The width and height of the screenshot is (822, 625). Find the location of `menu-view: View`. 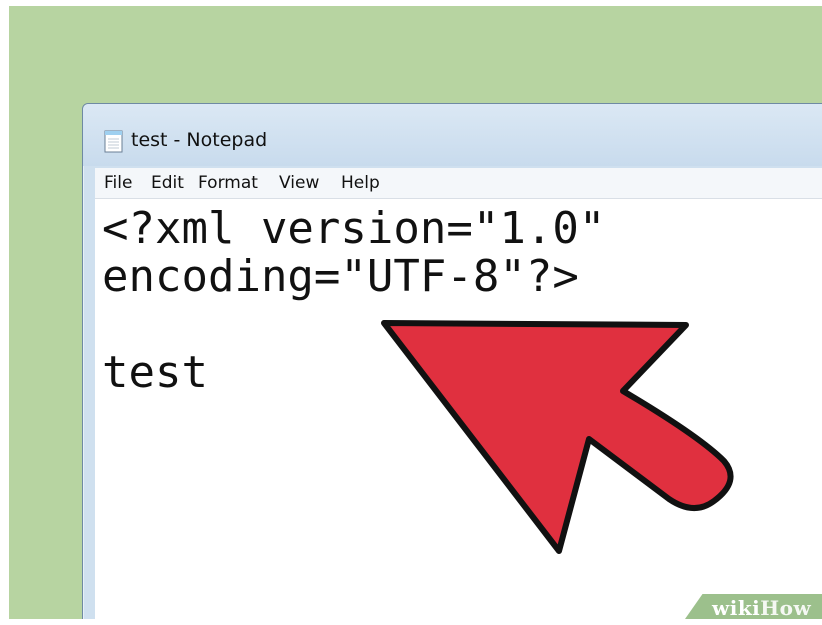

menu-view: View is located at coordinates (299, 183).